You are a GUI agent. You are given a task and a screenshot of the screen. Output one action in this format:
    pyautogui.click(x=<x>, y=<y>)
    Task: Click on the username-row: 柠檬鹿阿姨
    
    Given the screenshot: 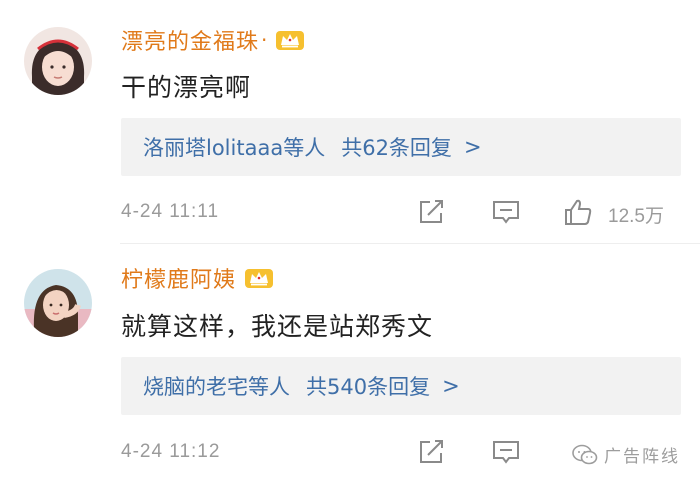 What is the action you would take?
    pyautogui.click(x=197, y=278)
    